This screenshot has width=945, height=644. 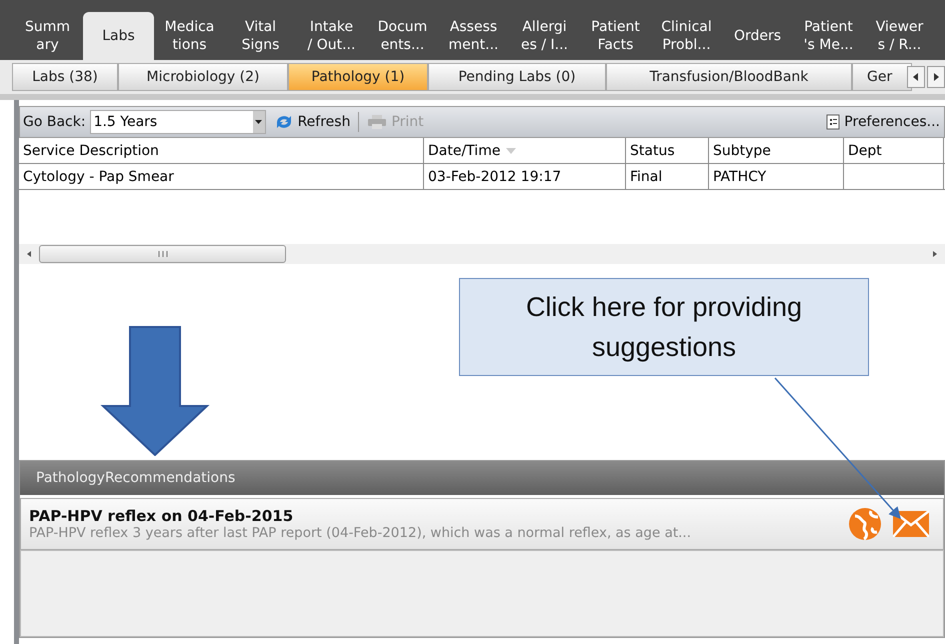 What do you see at coordinates (54, 122) in the screenshot?
I see `go-back-label: Go Back:` at bounding box center [54, 122].